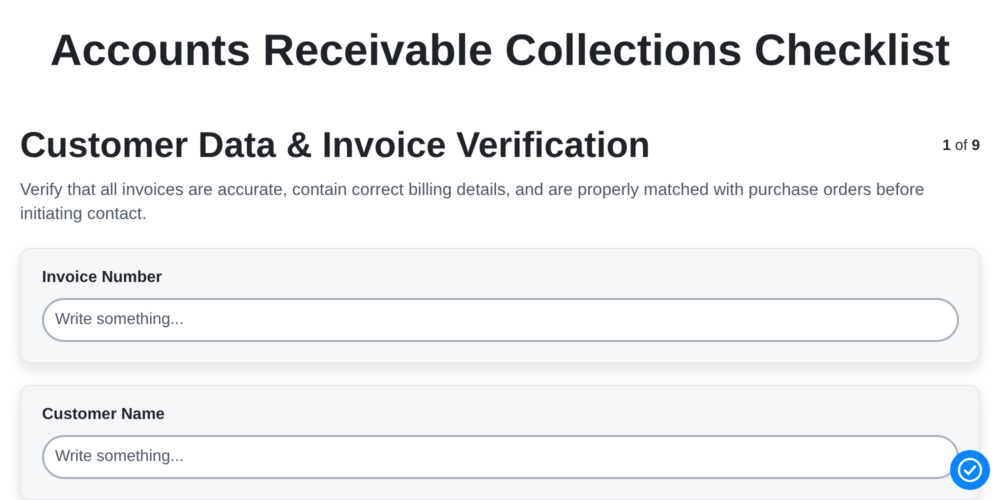 The image size is (1000, 500). Describe the element at coordinates (961, 145) in the screenshot. I see `step-counter: 1 of 9` at that location.